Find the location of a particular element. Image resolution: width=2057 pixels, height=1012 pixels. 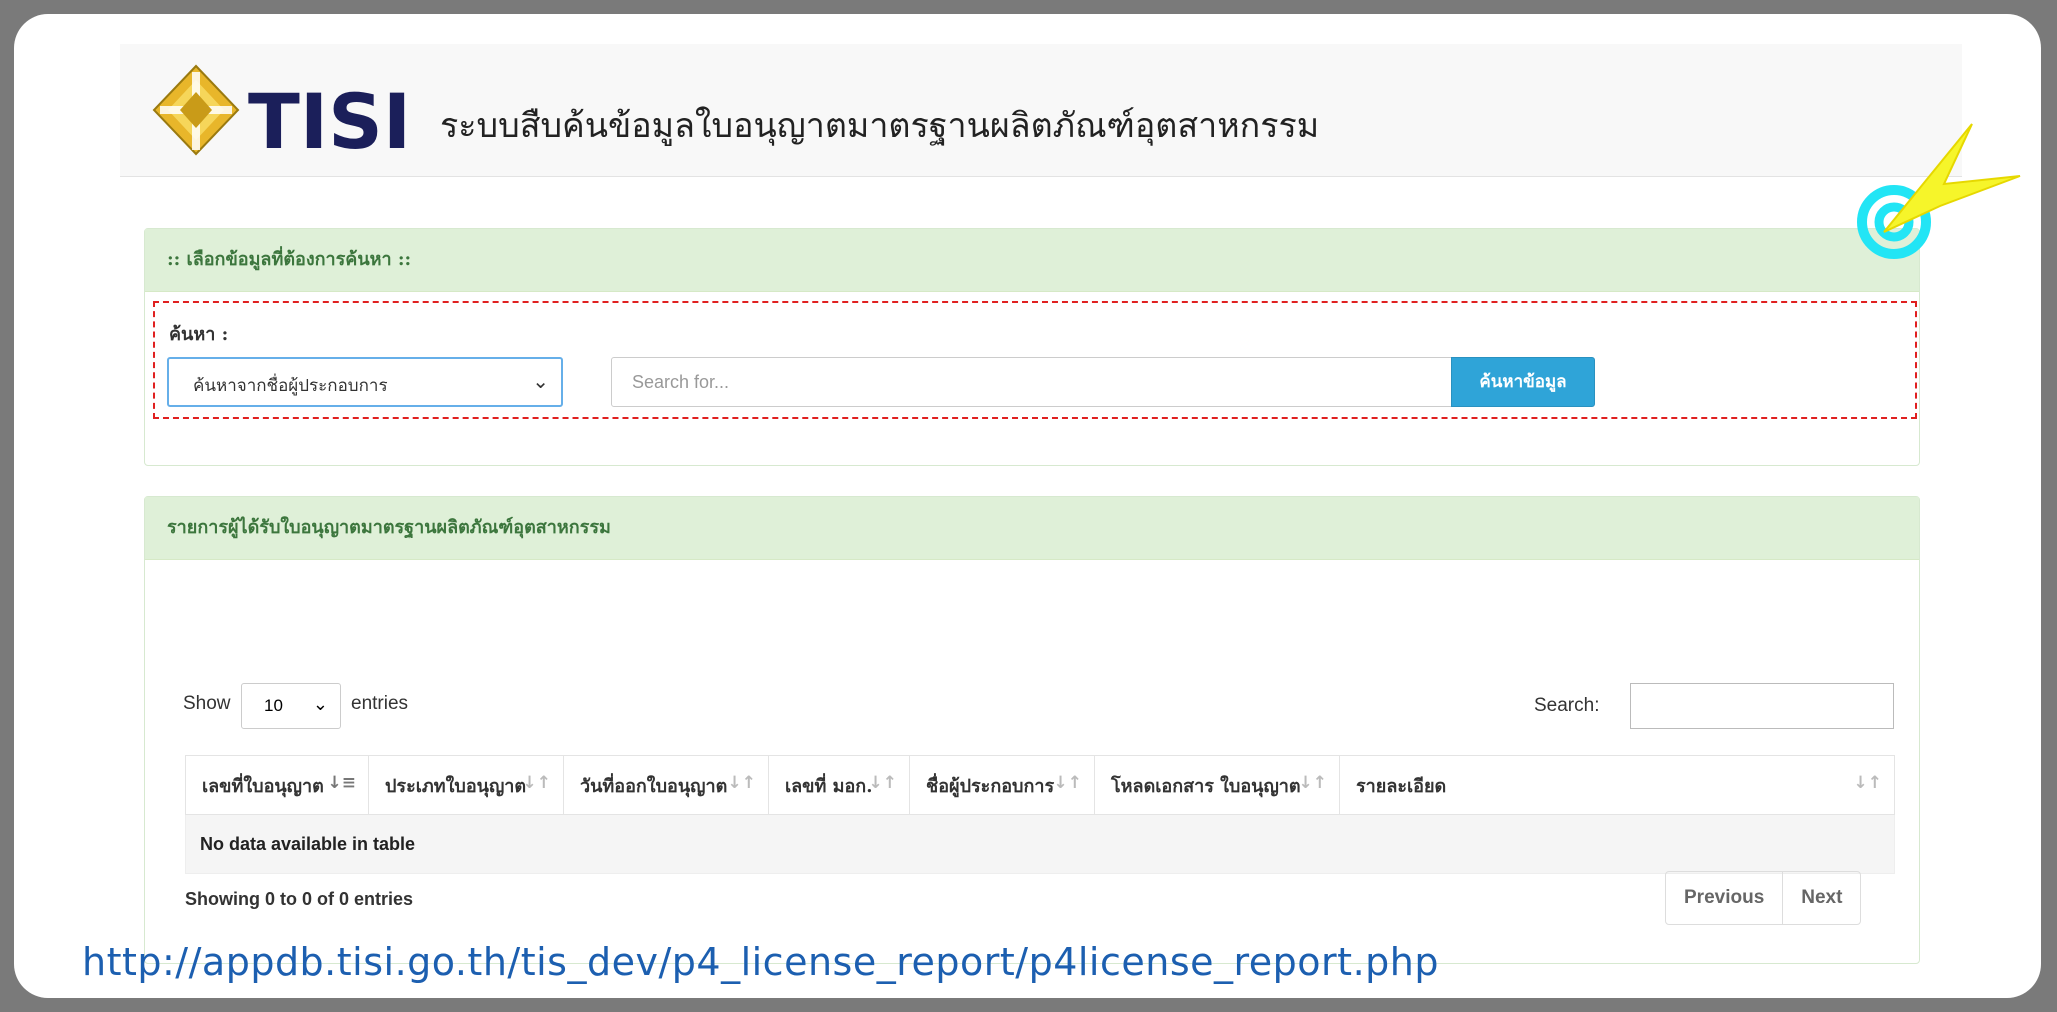

table-info: Showing 0 to 0 of 0 entries is located at coordinates (299, 899).